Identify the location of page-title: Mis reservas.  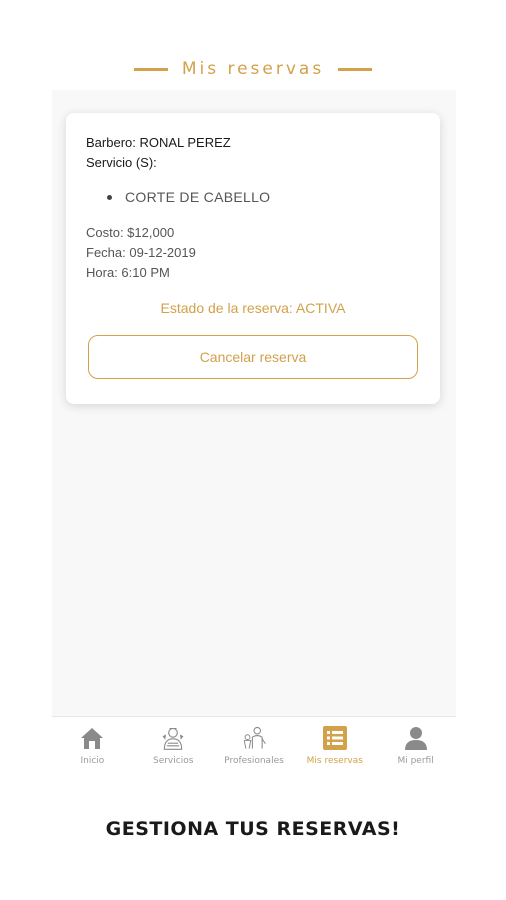
(253, 69).